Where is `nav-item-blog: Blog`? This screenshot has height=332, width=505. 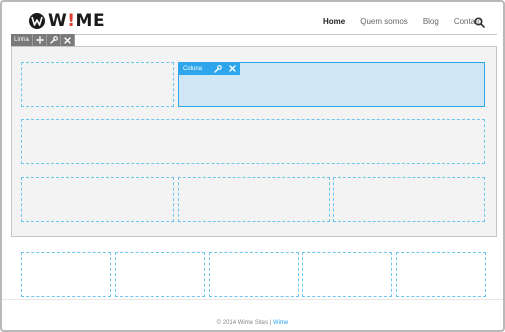
nav-item-blog: Blog is located at coordinates (431, 21).